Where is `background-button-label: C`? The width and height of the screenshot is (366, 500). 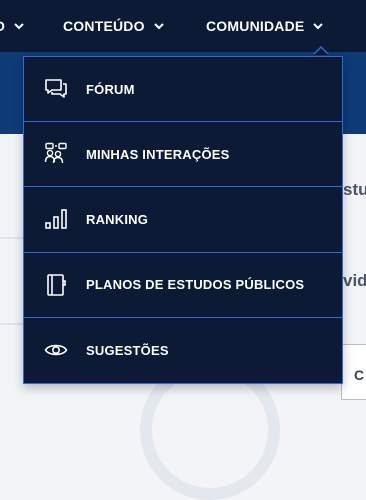 background-button-label: C is located at coordinates (359, 375).